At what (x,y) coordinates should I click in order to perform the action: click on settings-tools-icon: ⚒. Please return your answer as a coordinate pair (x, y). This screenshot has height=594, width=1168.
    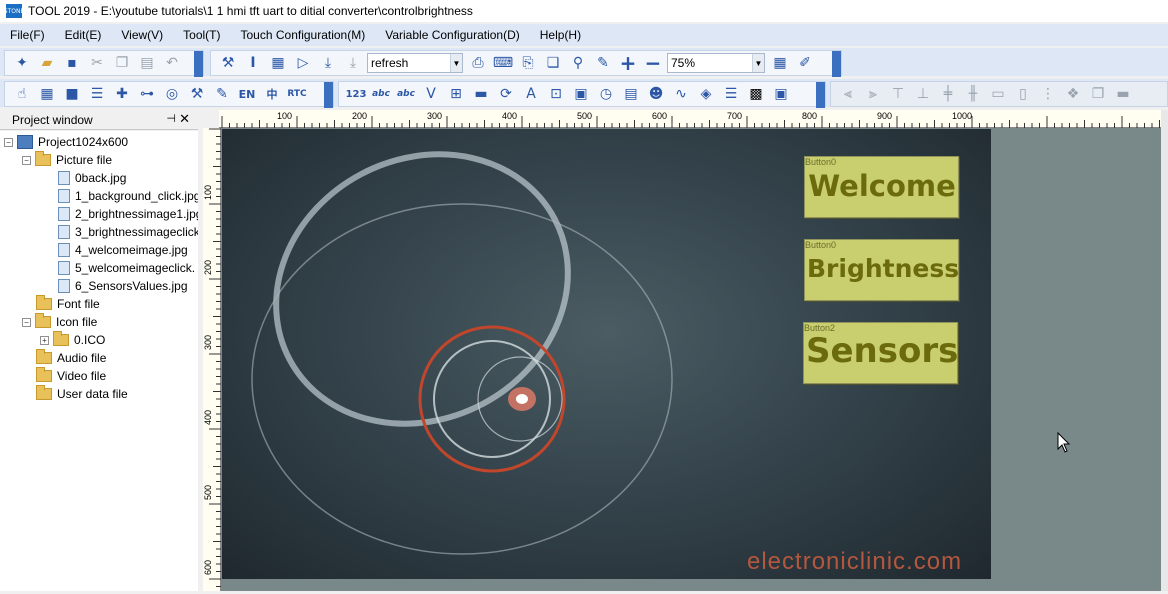
    Looking at the image, I should click on (228, 63).